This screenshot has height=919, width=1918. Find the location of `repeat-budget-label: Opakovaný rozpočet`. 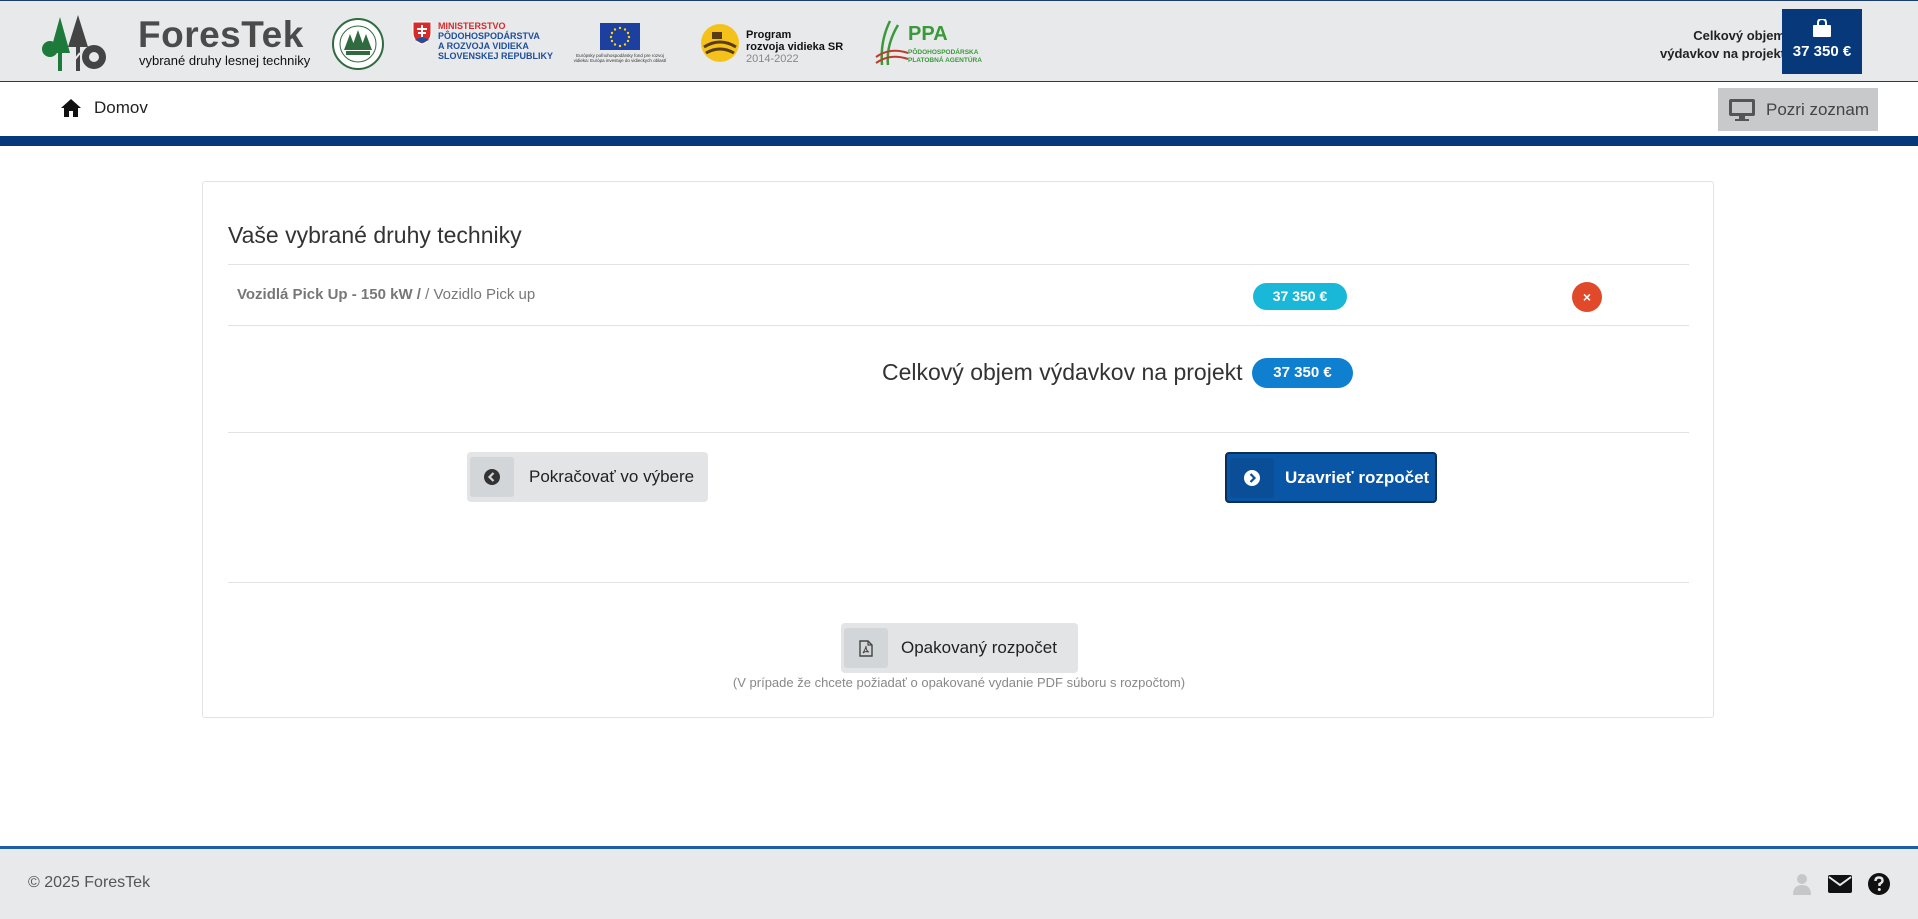

repeat-budget-label: Opakovaný rozpočet is located at coordinates (979, 647).